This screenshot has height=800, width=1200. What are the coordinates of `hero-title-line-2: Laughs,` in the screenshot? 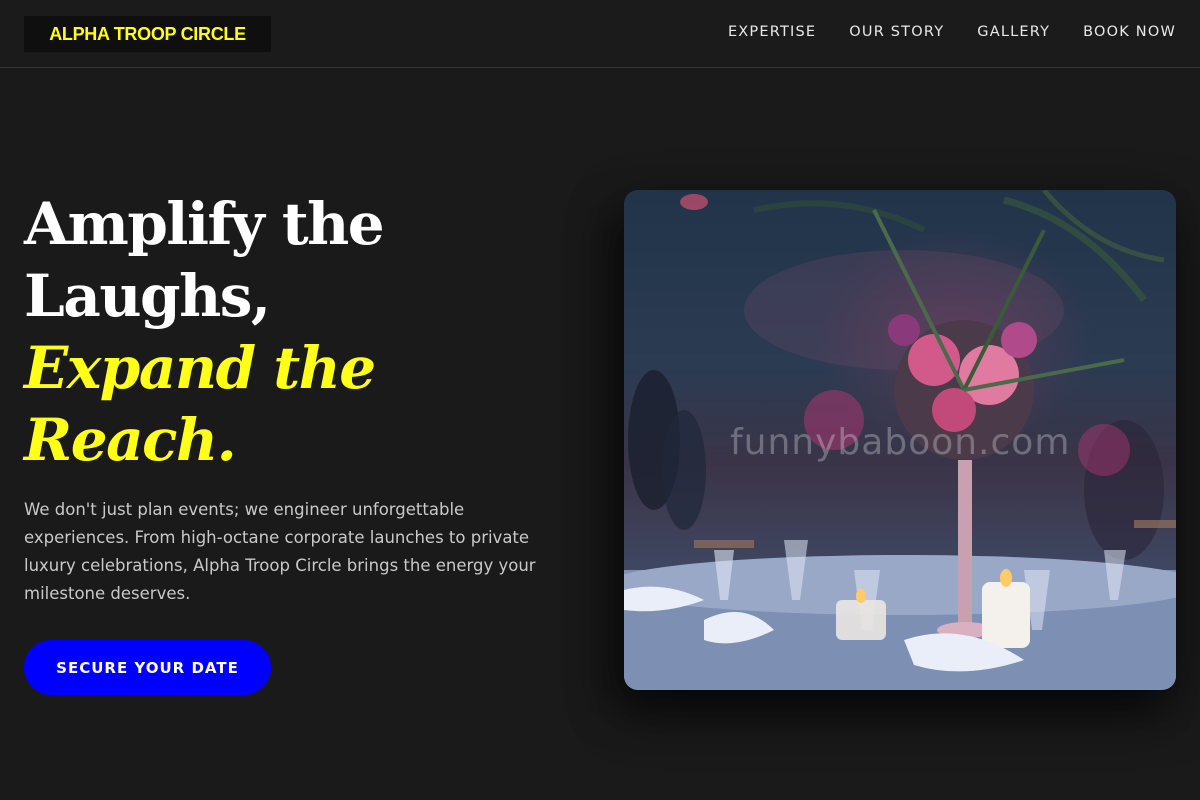 It's located at (147, 296).